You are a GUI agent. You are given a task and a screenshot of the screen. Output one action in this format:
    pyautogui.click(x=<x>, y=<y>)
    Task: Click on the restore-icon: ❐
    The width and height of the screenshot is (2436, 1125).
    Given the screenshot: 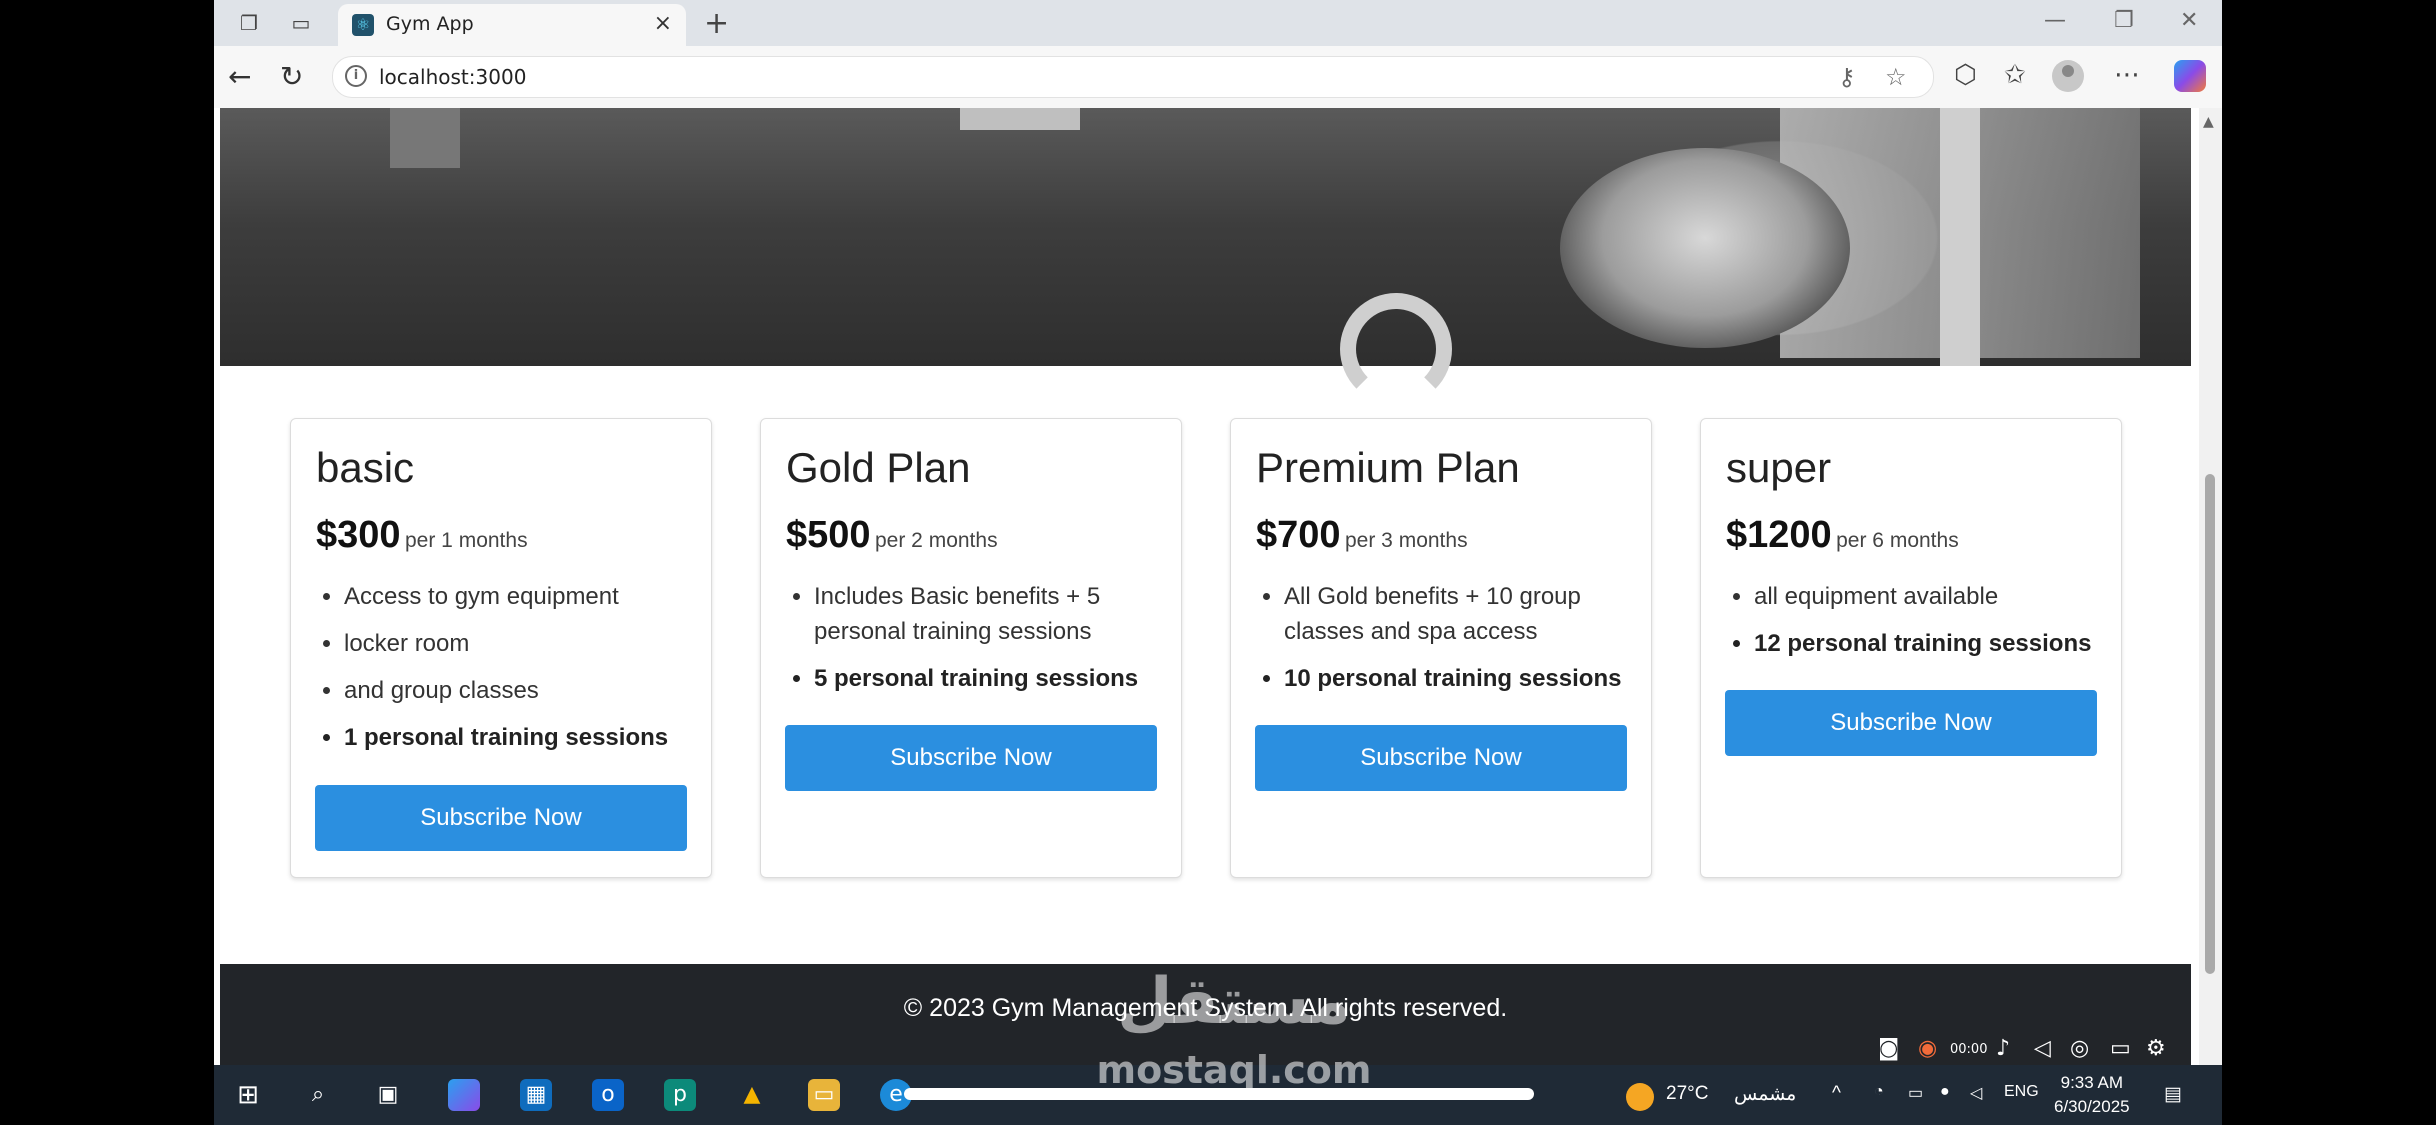 What is the action you would take?
    pyautogui.click(x=2124, y=20)
    